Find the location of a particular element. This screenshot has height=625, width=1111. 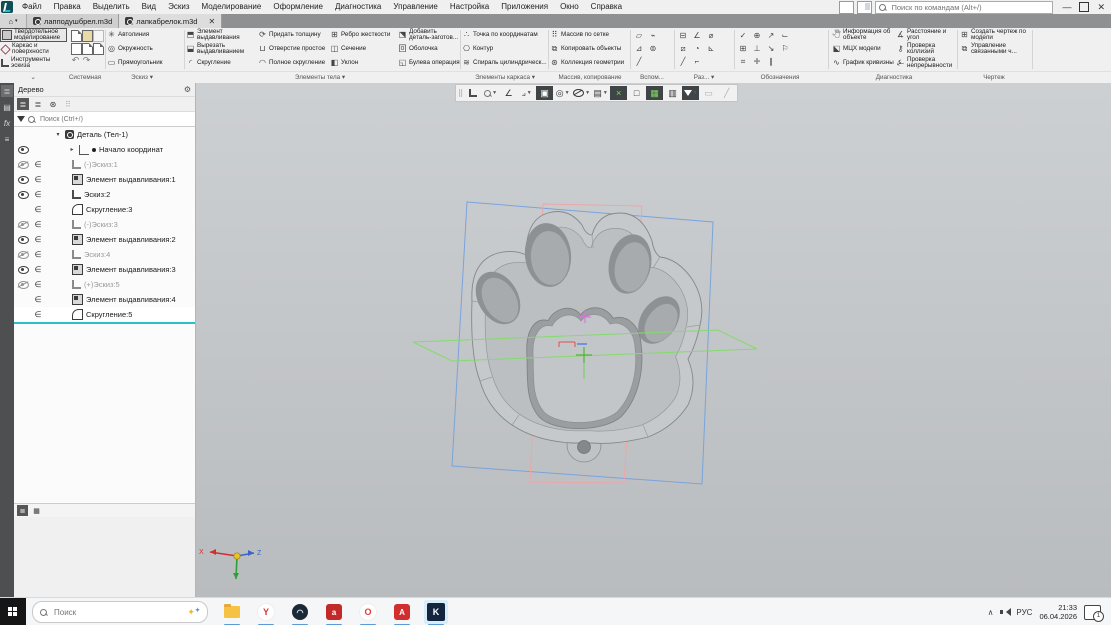

clock: 21:33 06.04.2026 is located at coordinates (1058, 612).